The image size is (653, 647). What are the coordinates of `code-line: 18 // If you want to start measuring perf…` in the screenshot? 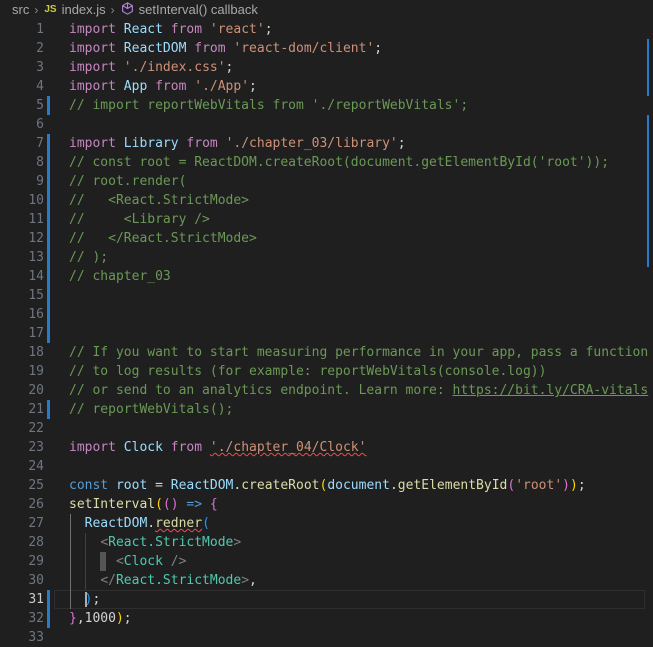 It's located at (326, 352).